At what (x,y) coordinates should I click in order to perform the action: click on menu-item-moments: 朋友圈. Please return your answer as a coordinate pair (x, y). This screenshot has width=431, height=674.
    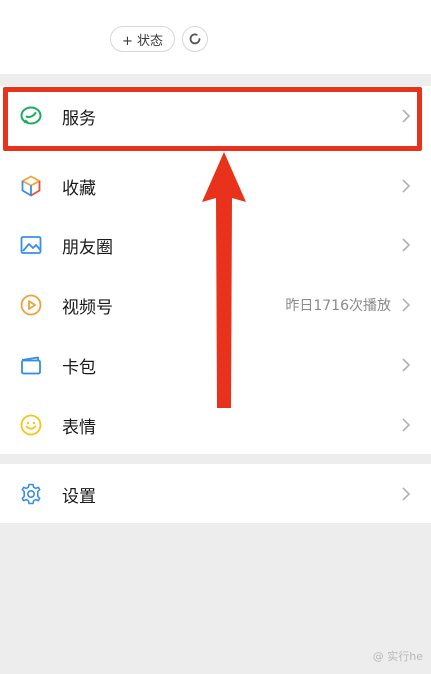
    Looking at the image, I should click on (215, 245).